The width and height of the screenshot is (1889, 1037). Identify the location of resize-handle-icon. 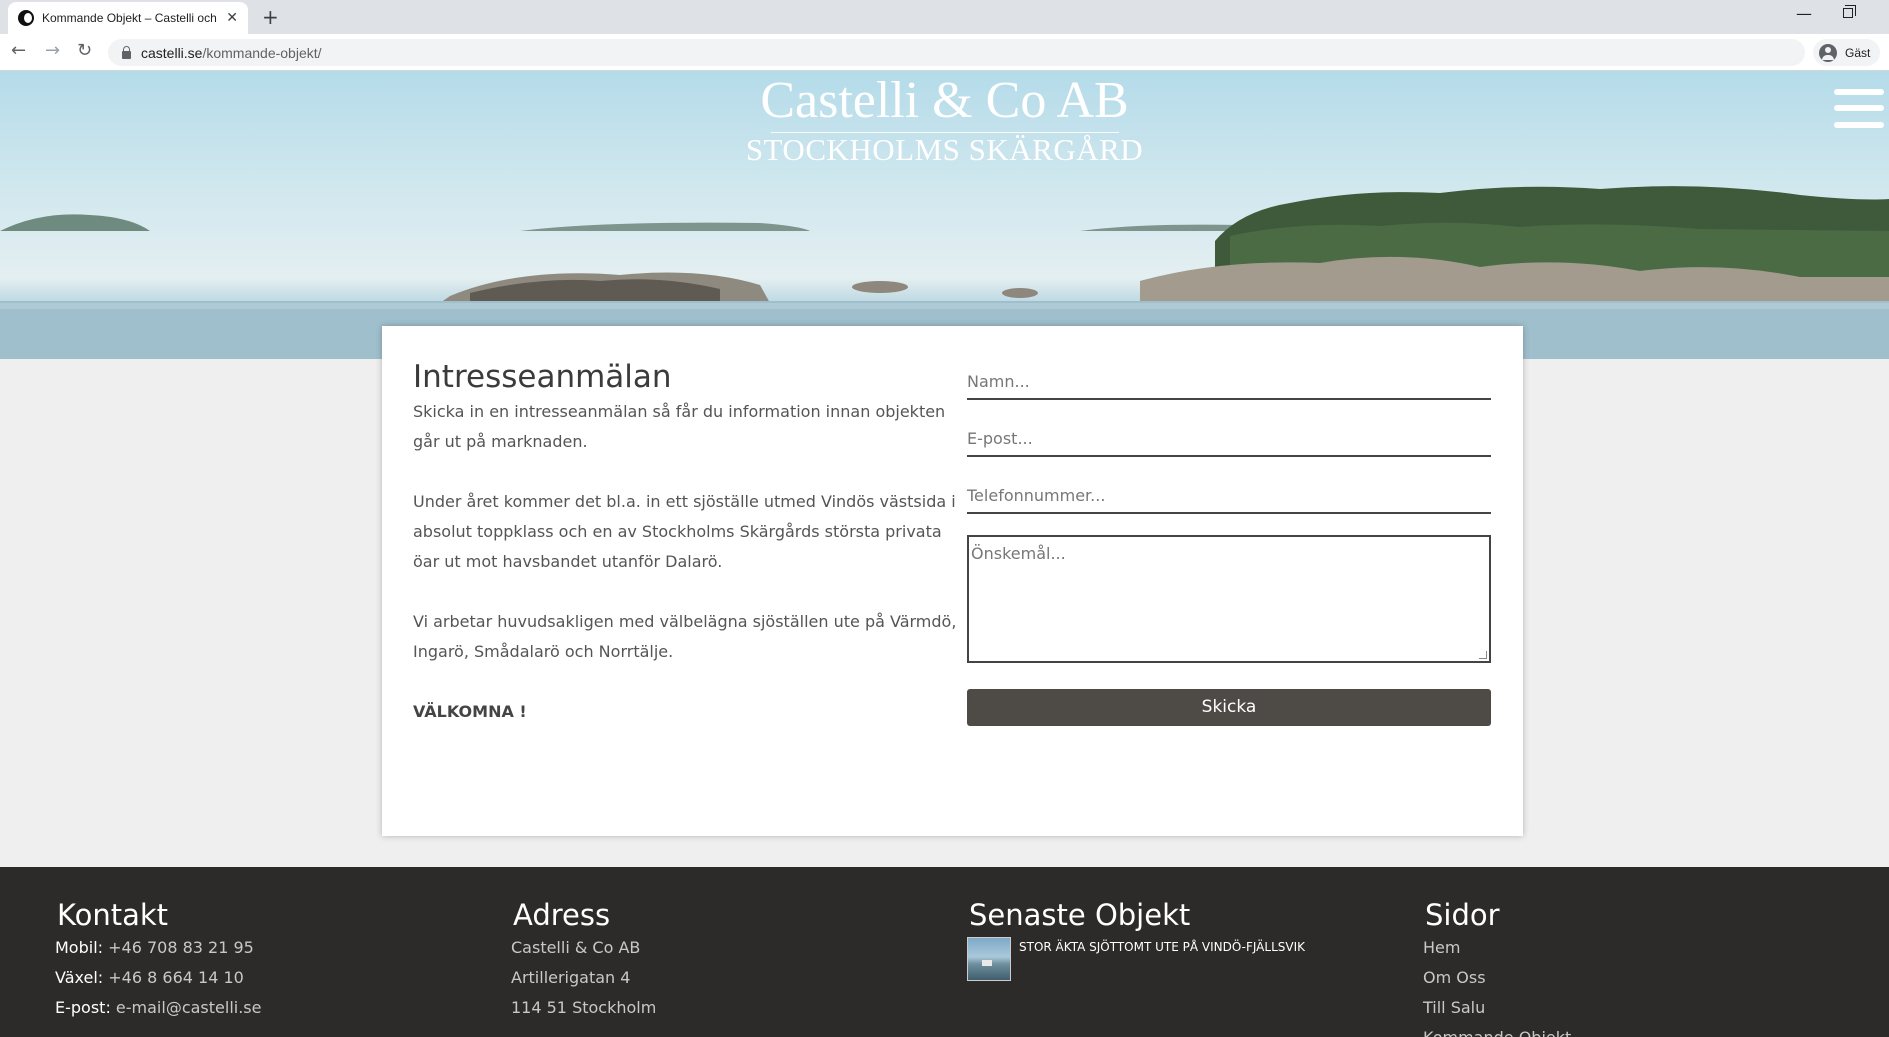
(1483, 655).